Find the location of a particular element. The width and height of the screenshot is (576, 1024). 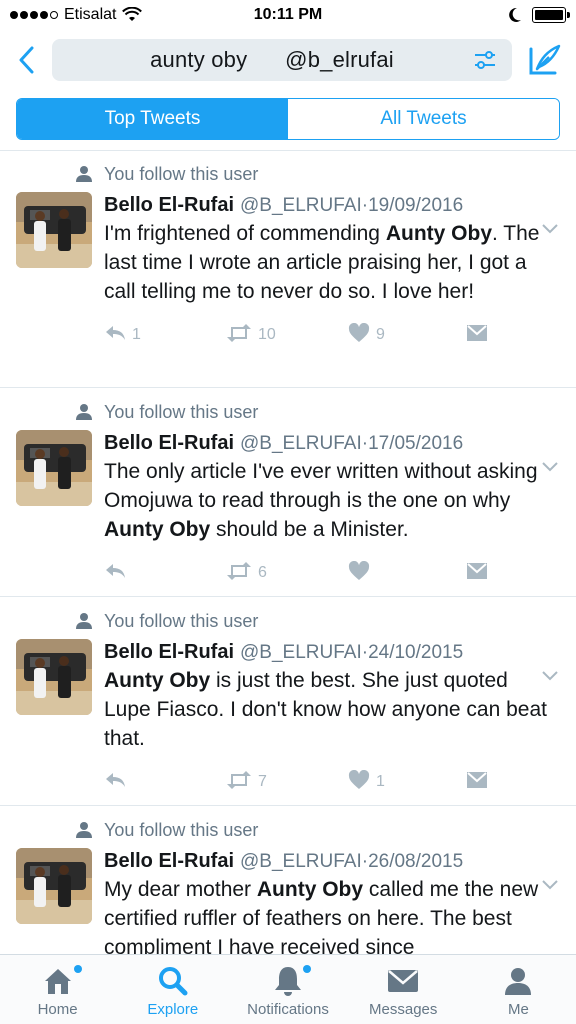

tab-home: Home is located at coordinates (57, 989).